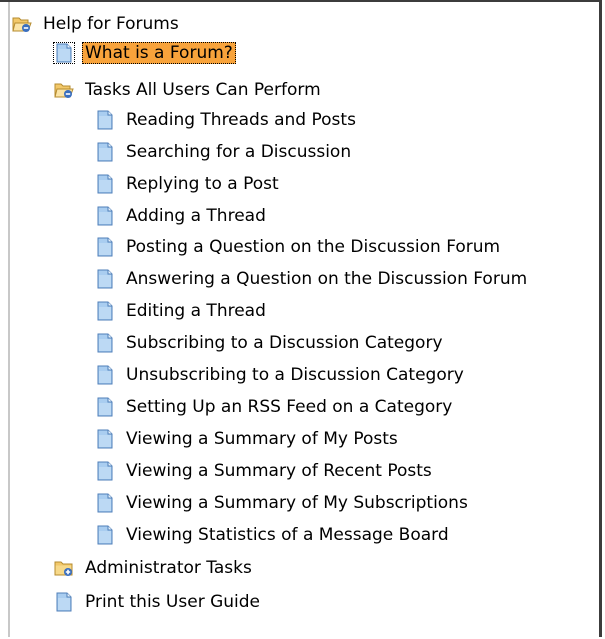  I want to click on tree-item-replying-to-post: Replying to a Post, so click(188, 184).